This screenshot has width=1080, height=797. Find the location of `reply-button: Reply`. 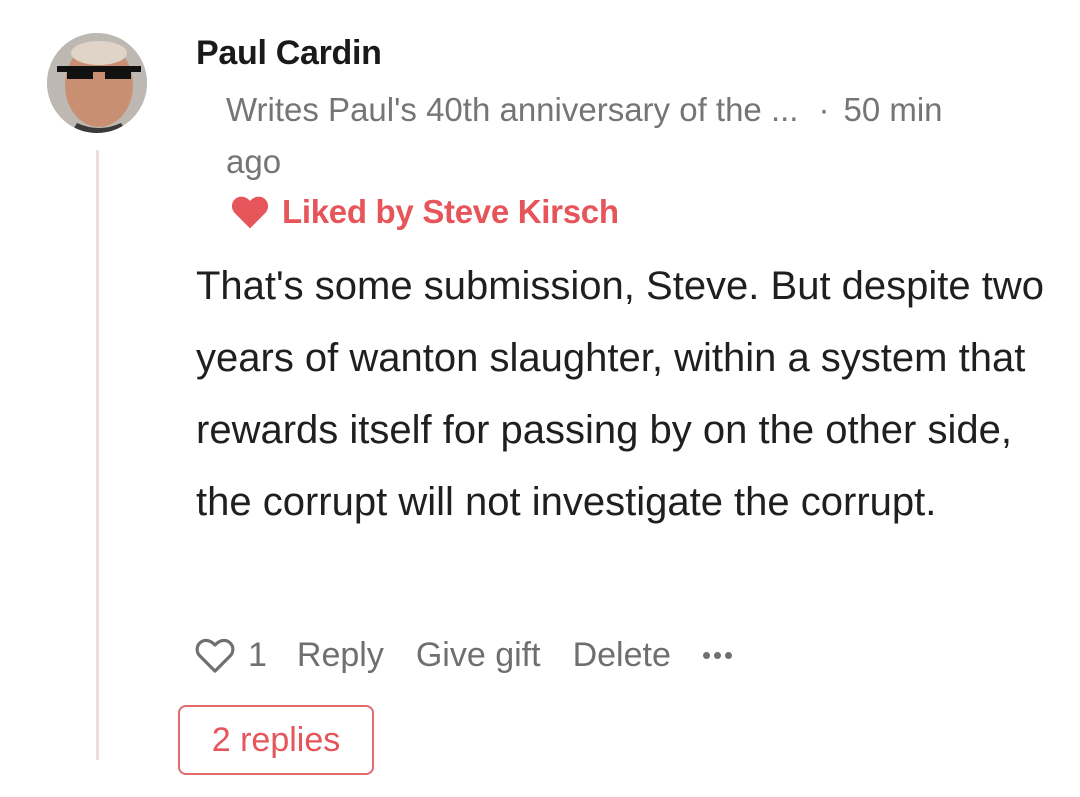

reply-button: Reply is located at coordinates (340, 655).